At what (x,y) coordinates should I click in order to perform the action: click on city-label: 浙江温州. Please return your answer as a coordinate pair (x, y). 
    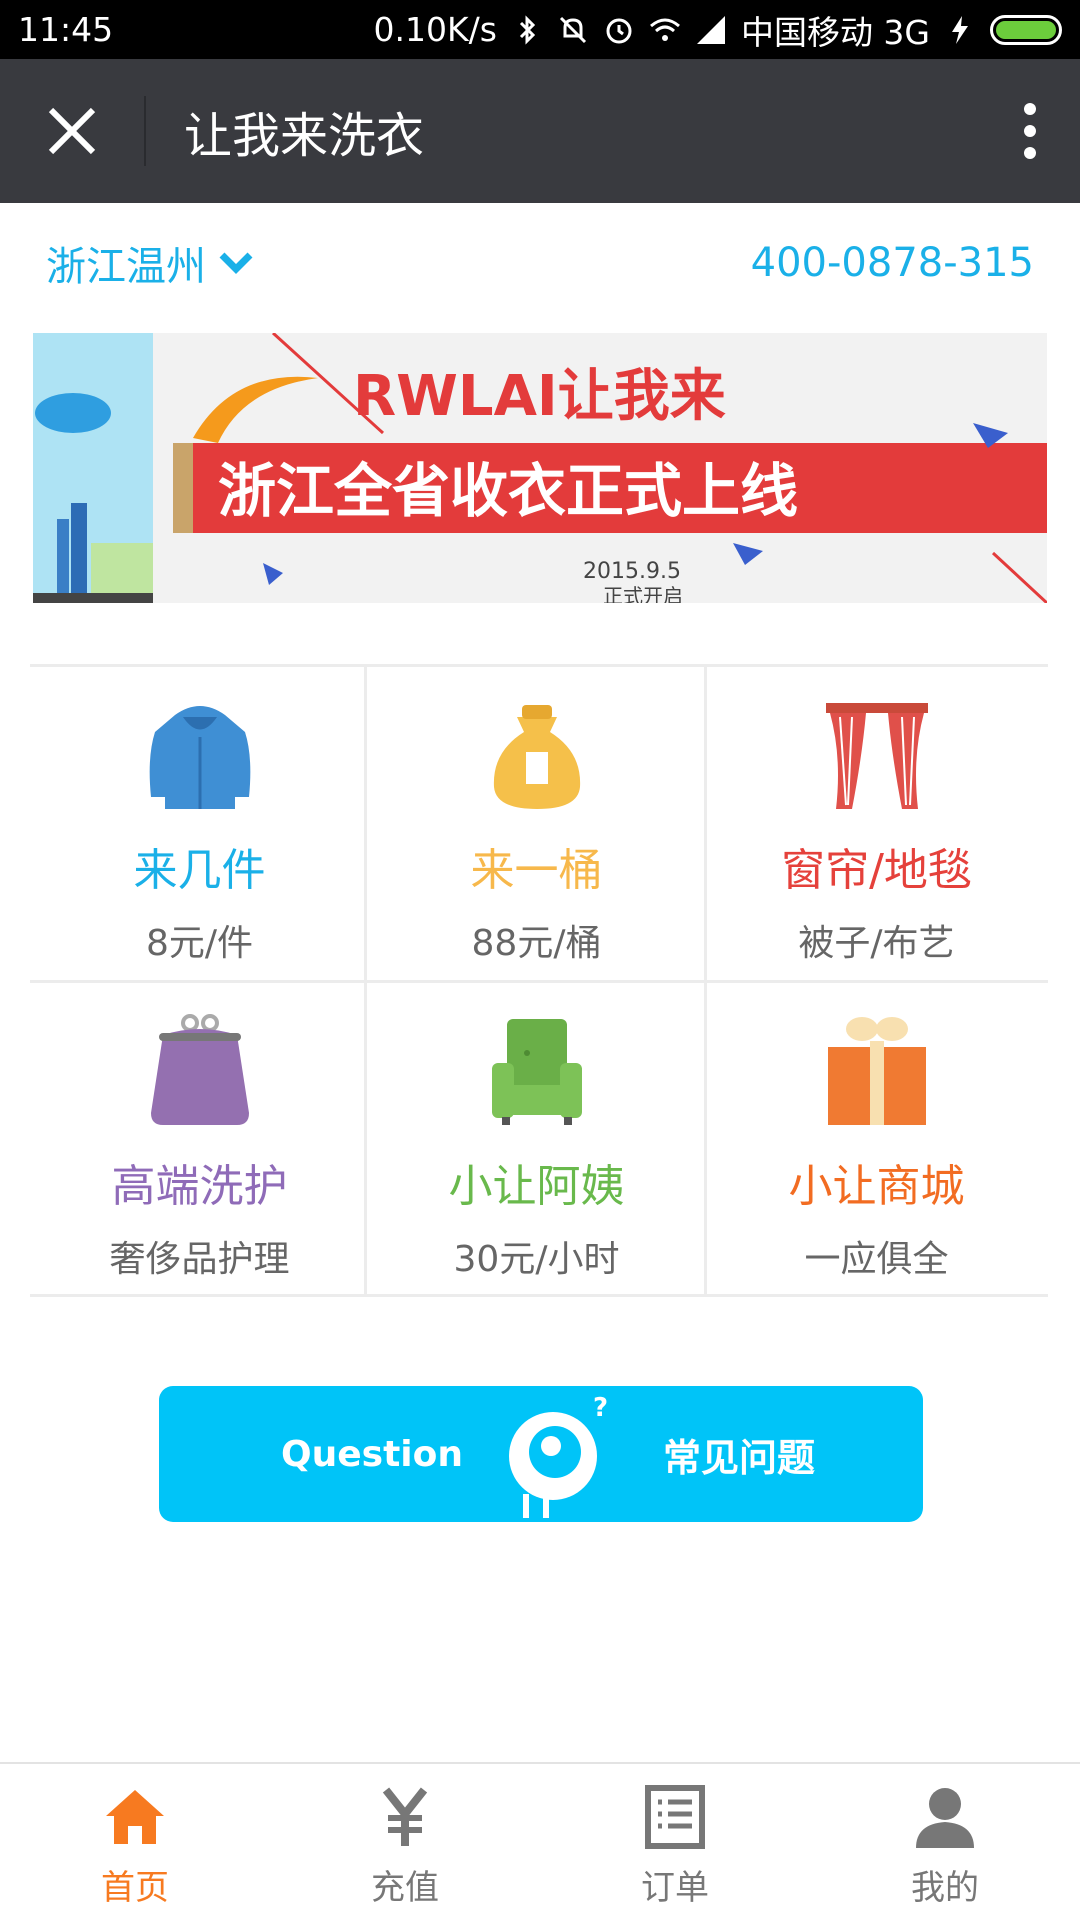
    Looking at the image, I should click on (126, 267).